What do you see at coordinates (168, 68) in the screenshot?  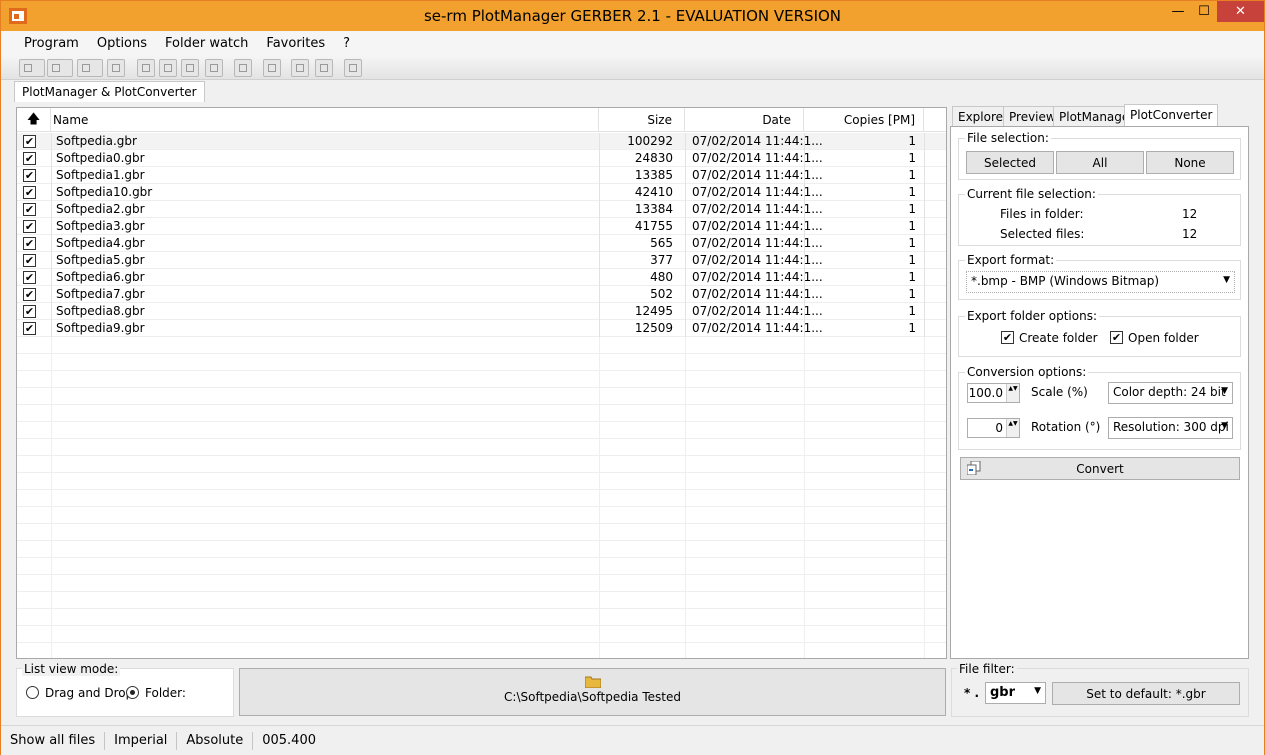 I see `zoom-fit-icon` at bounding box center [168, 68].